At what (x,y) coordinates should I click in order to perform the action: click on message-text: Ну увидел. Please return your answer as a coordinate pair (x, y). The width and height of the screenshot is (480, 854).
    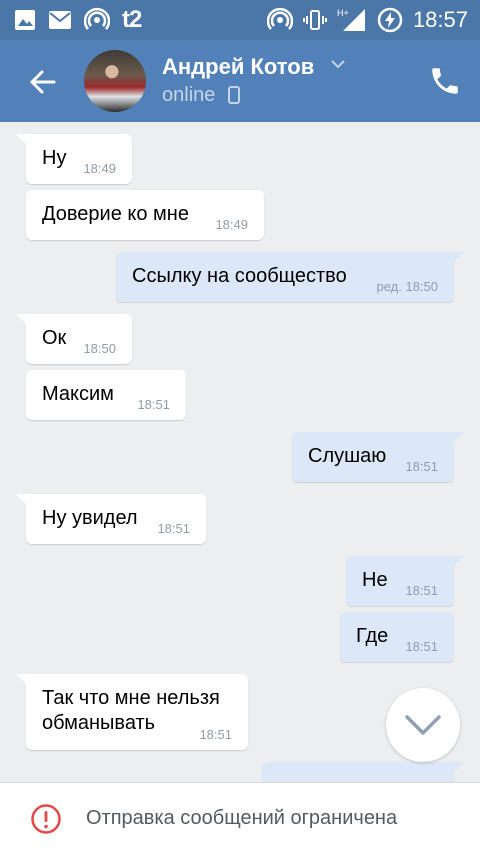
    Looking at the image, I should click on (90, 518).